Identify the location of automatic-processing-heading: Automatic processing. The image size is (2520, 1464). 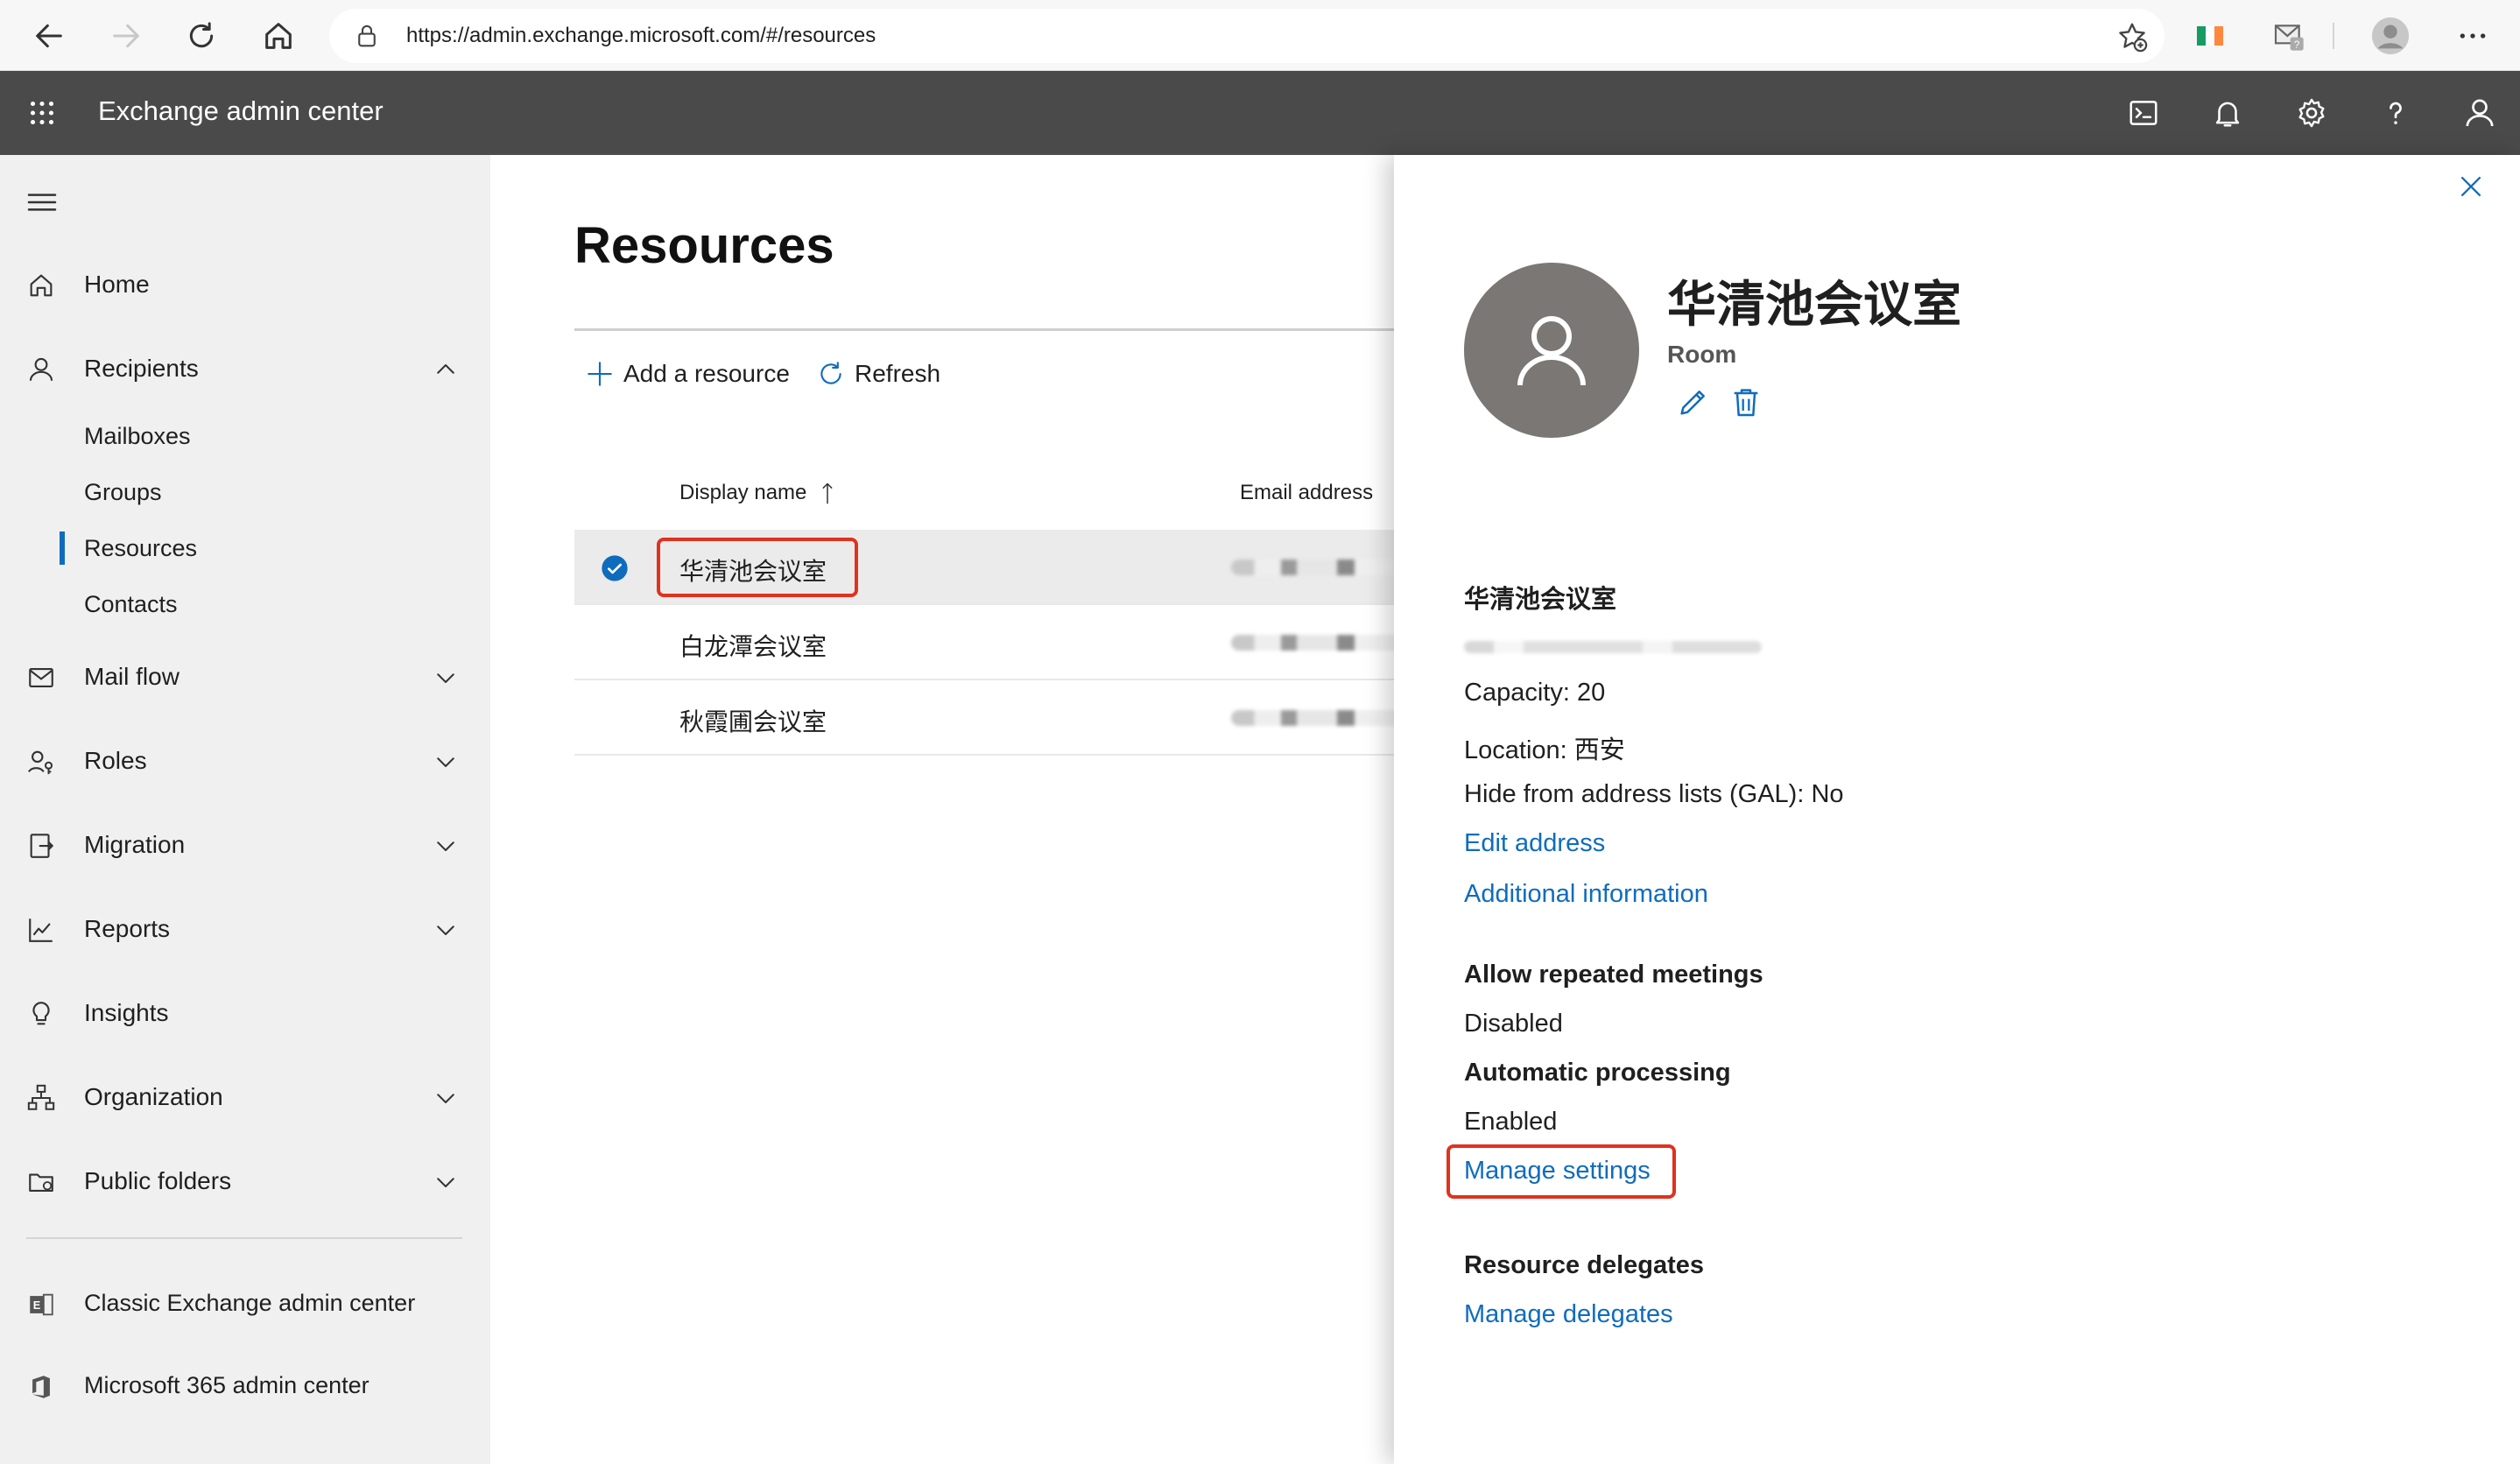
(1597, 1073).